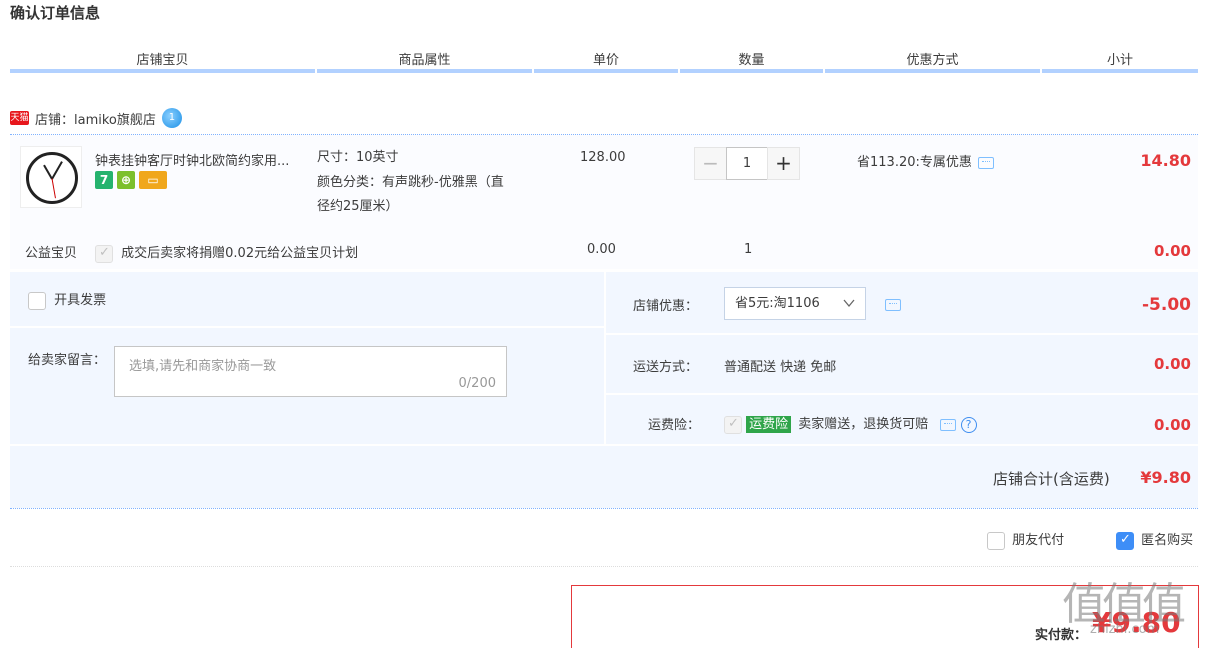 The height and width of the screenshot is (648, 1209). Describe the element at coordinates (51, 253) in the screenshot. I see `charity-label: 公益宝贝` at that location.